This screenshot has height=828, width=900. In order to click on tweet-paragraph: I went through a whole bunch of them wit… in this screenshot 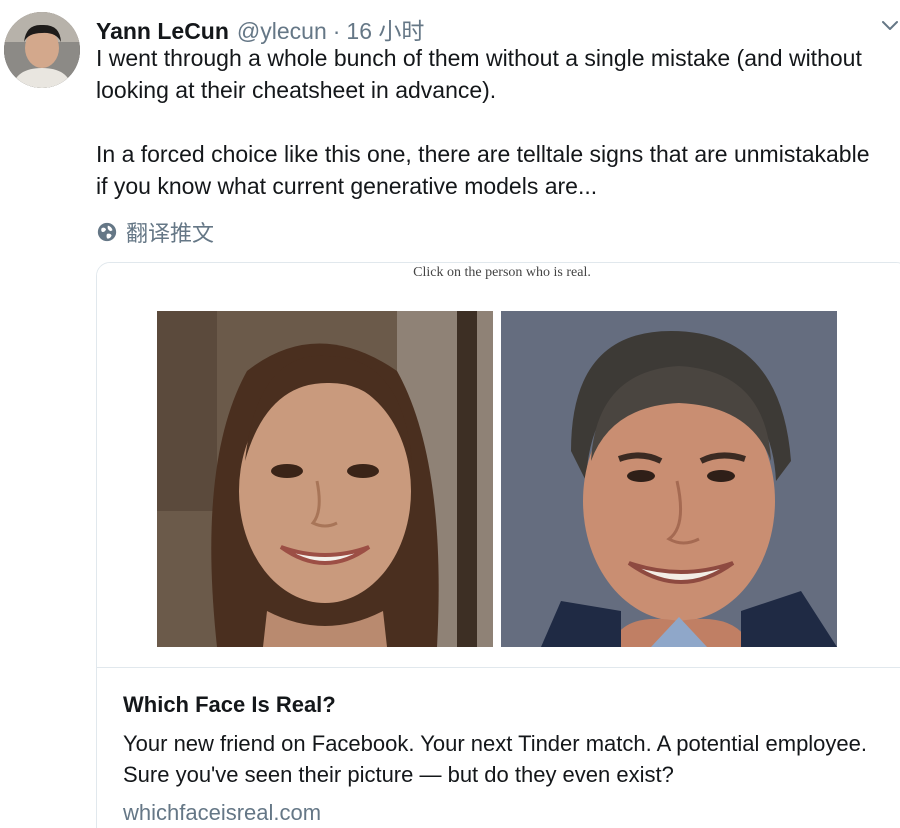, I will do `click(479, 74)`.